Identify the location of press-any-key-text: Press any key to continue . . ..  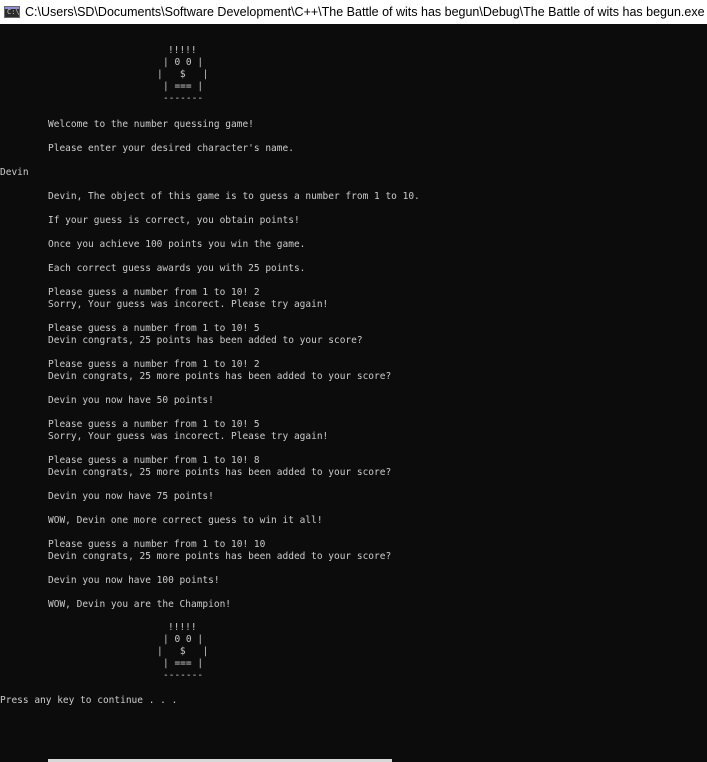
(89, 700).